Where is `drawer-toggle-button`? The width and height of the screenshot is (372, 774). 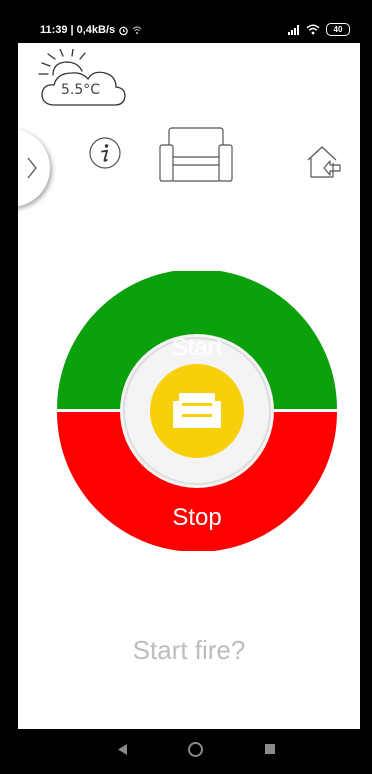
drawer-toggle-button is located at coordinates (34, 168).